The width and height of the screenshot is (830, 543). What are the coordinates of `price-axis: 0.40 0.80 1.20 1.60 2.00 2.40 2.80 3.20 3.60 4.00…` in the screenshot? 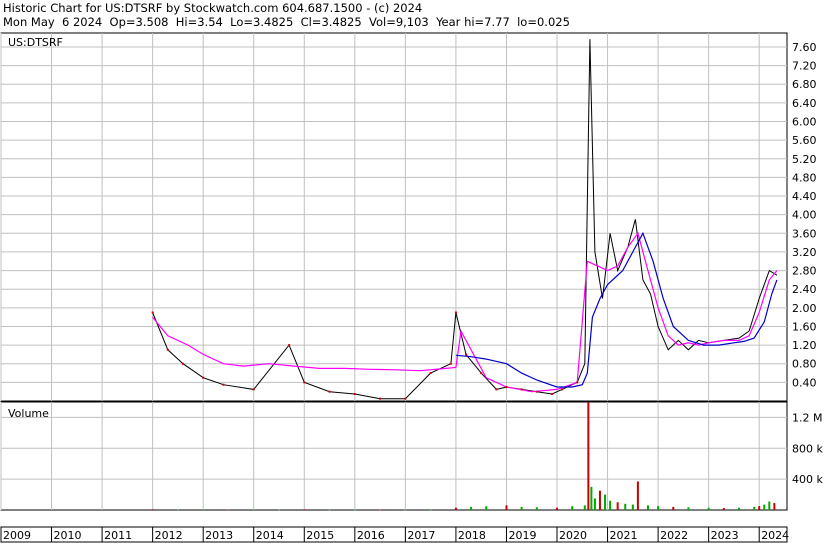 It's located at (804, 215).